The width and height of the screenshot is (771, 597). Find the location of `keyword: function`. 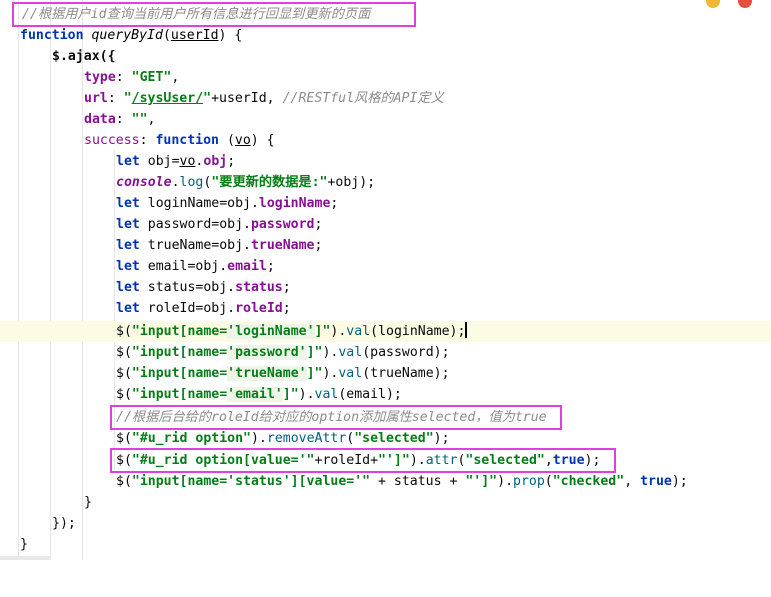

keyword: function is located at coordinates (52, 35).